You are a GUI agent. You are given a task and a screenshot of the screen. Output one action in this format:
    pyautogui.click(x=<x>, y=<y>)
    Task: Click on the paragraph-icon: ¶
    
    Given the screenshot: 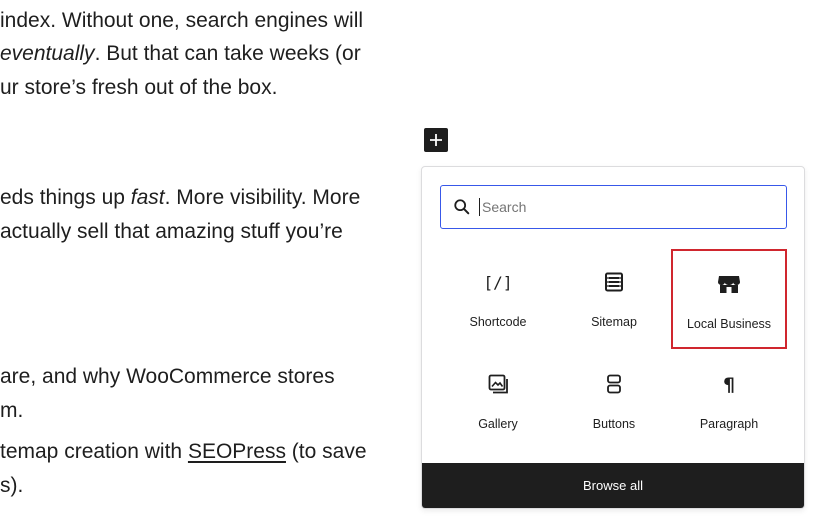 What is the action you would take?
    pyautogui.click(x=729, y=384)
    